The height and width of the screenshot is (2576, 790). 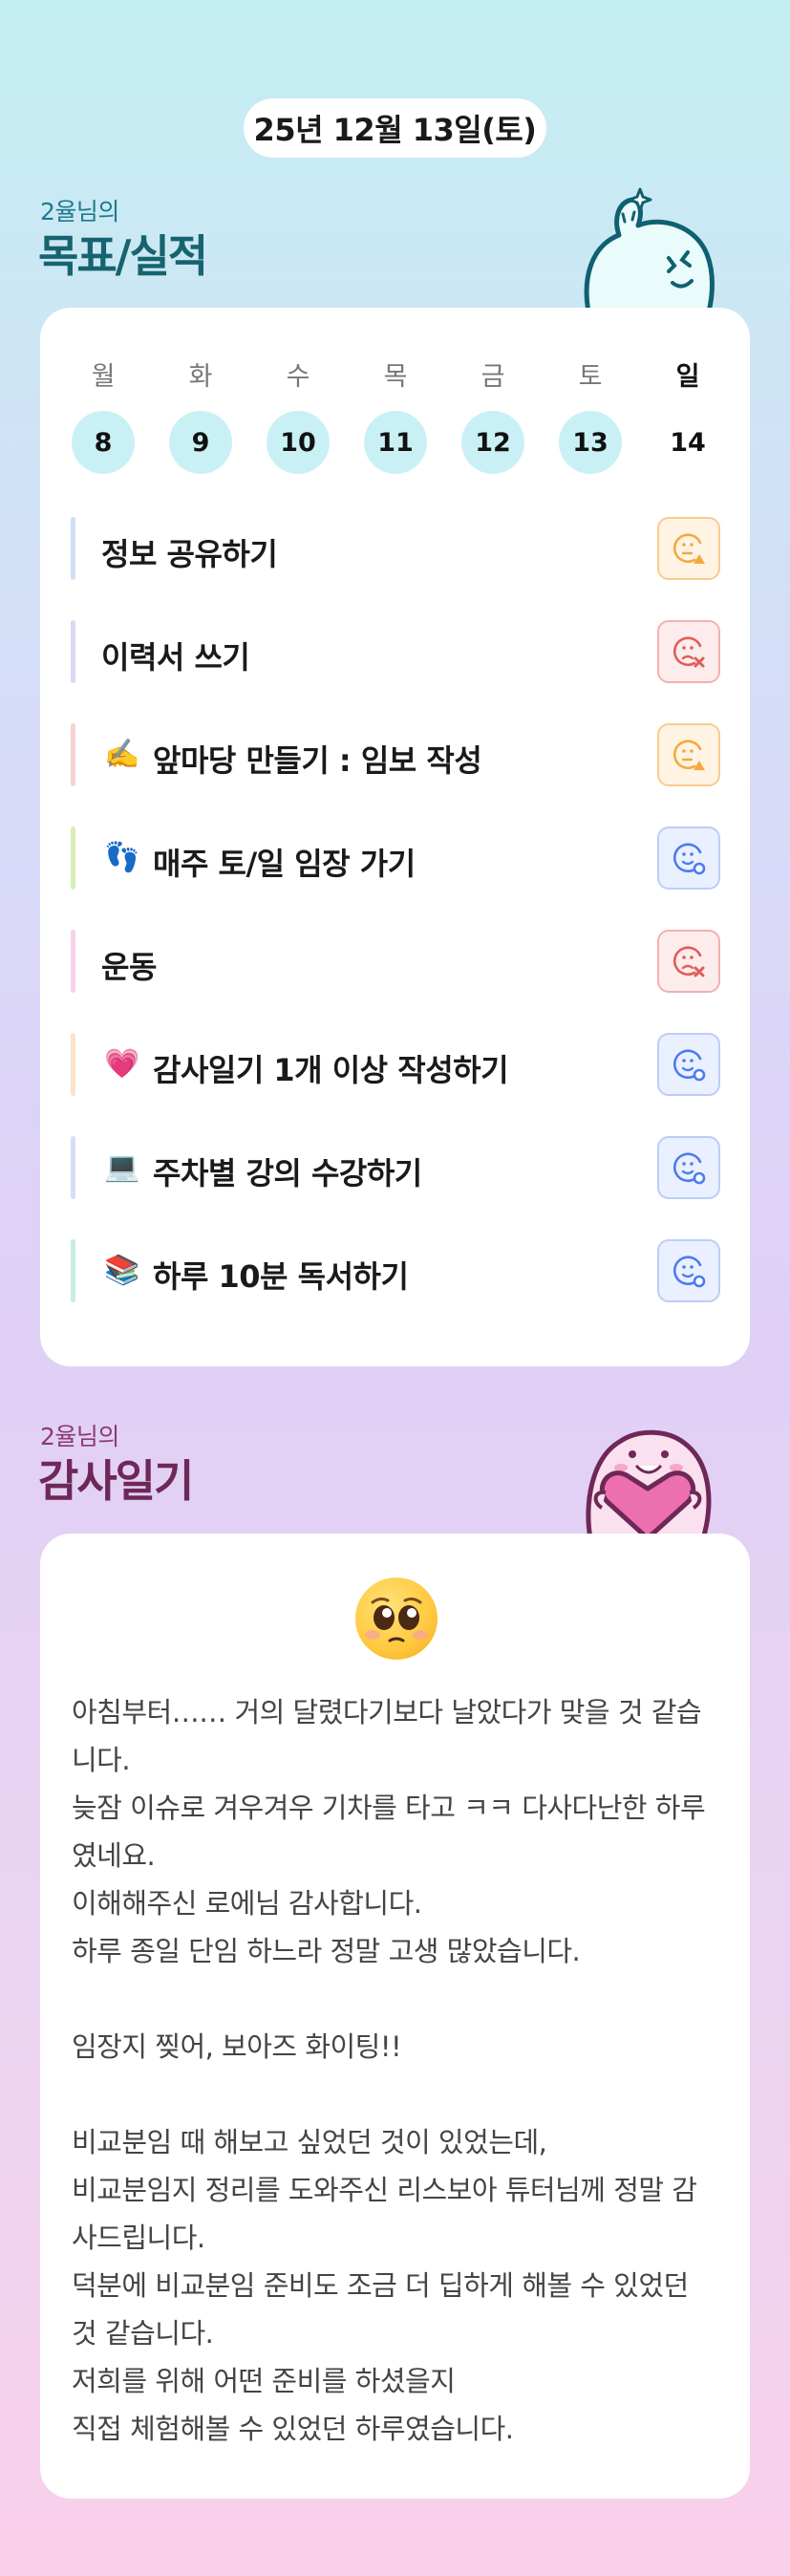 What do you see at coordinates (122, 857) in the screenshot?
I see `footprints-icon: 👣` at bounding box center [122, 857].